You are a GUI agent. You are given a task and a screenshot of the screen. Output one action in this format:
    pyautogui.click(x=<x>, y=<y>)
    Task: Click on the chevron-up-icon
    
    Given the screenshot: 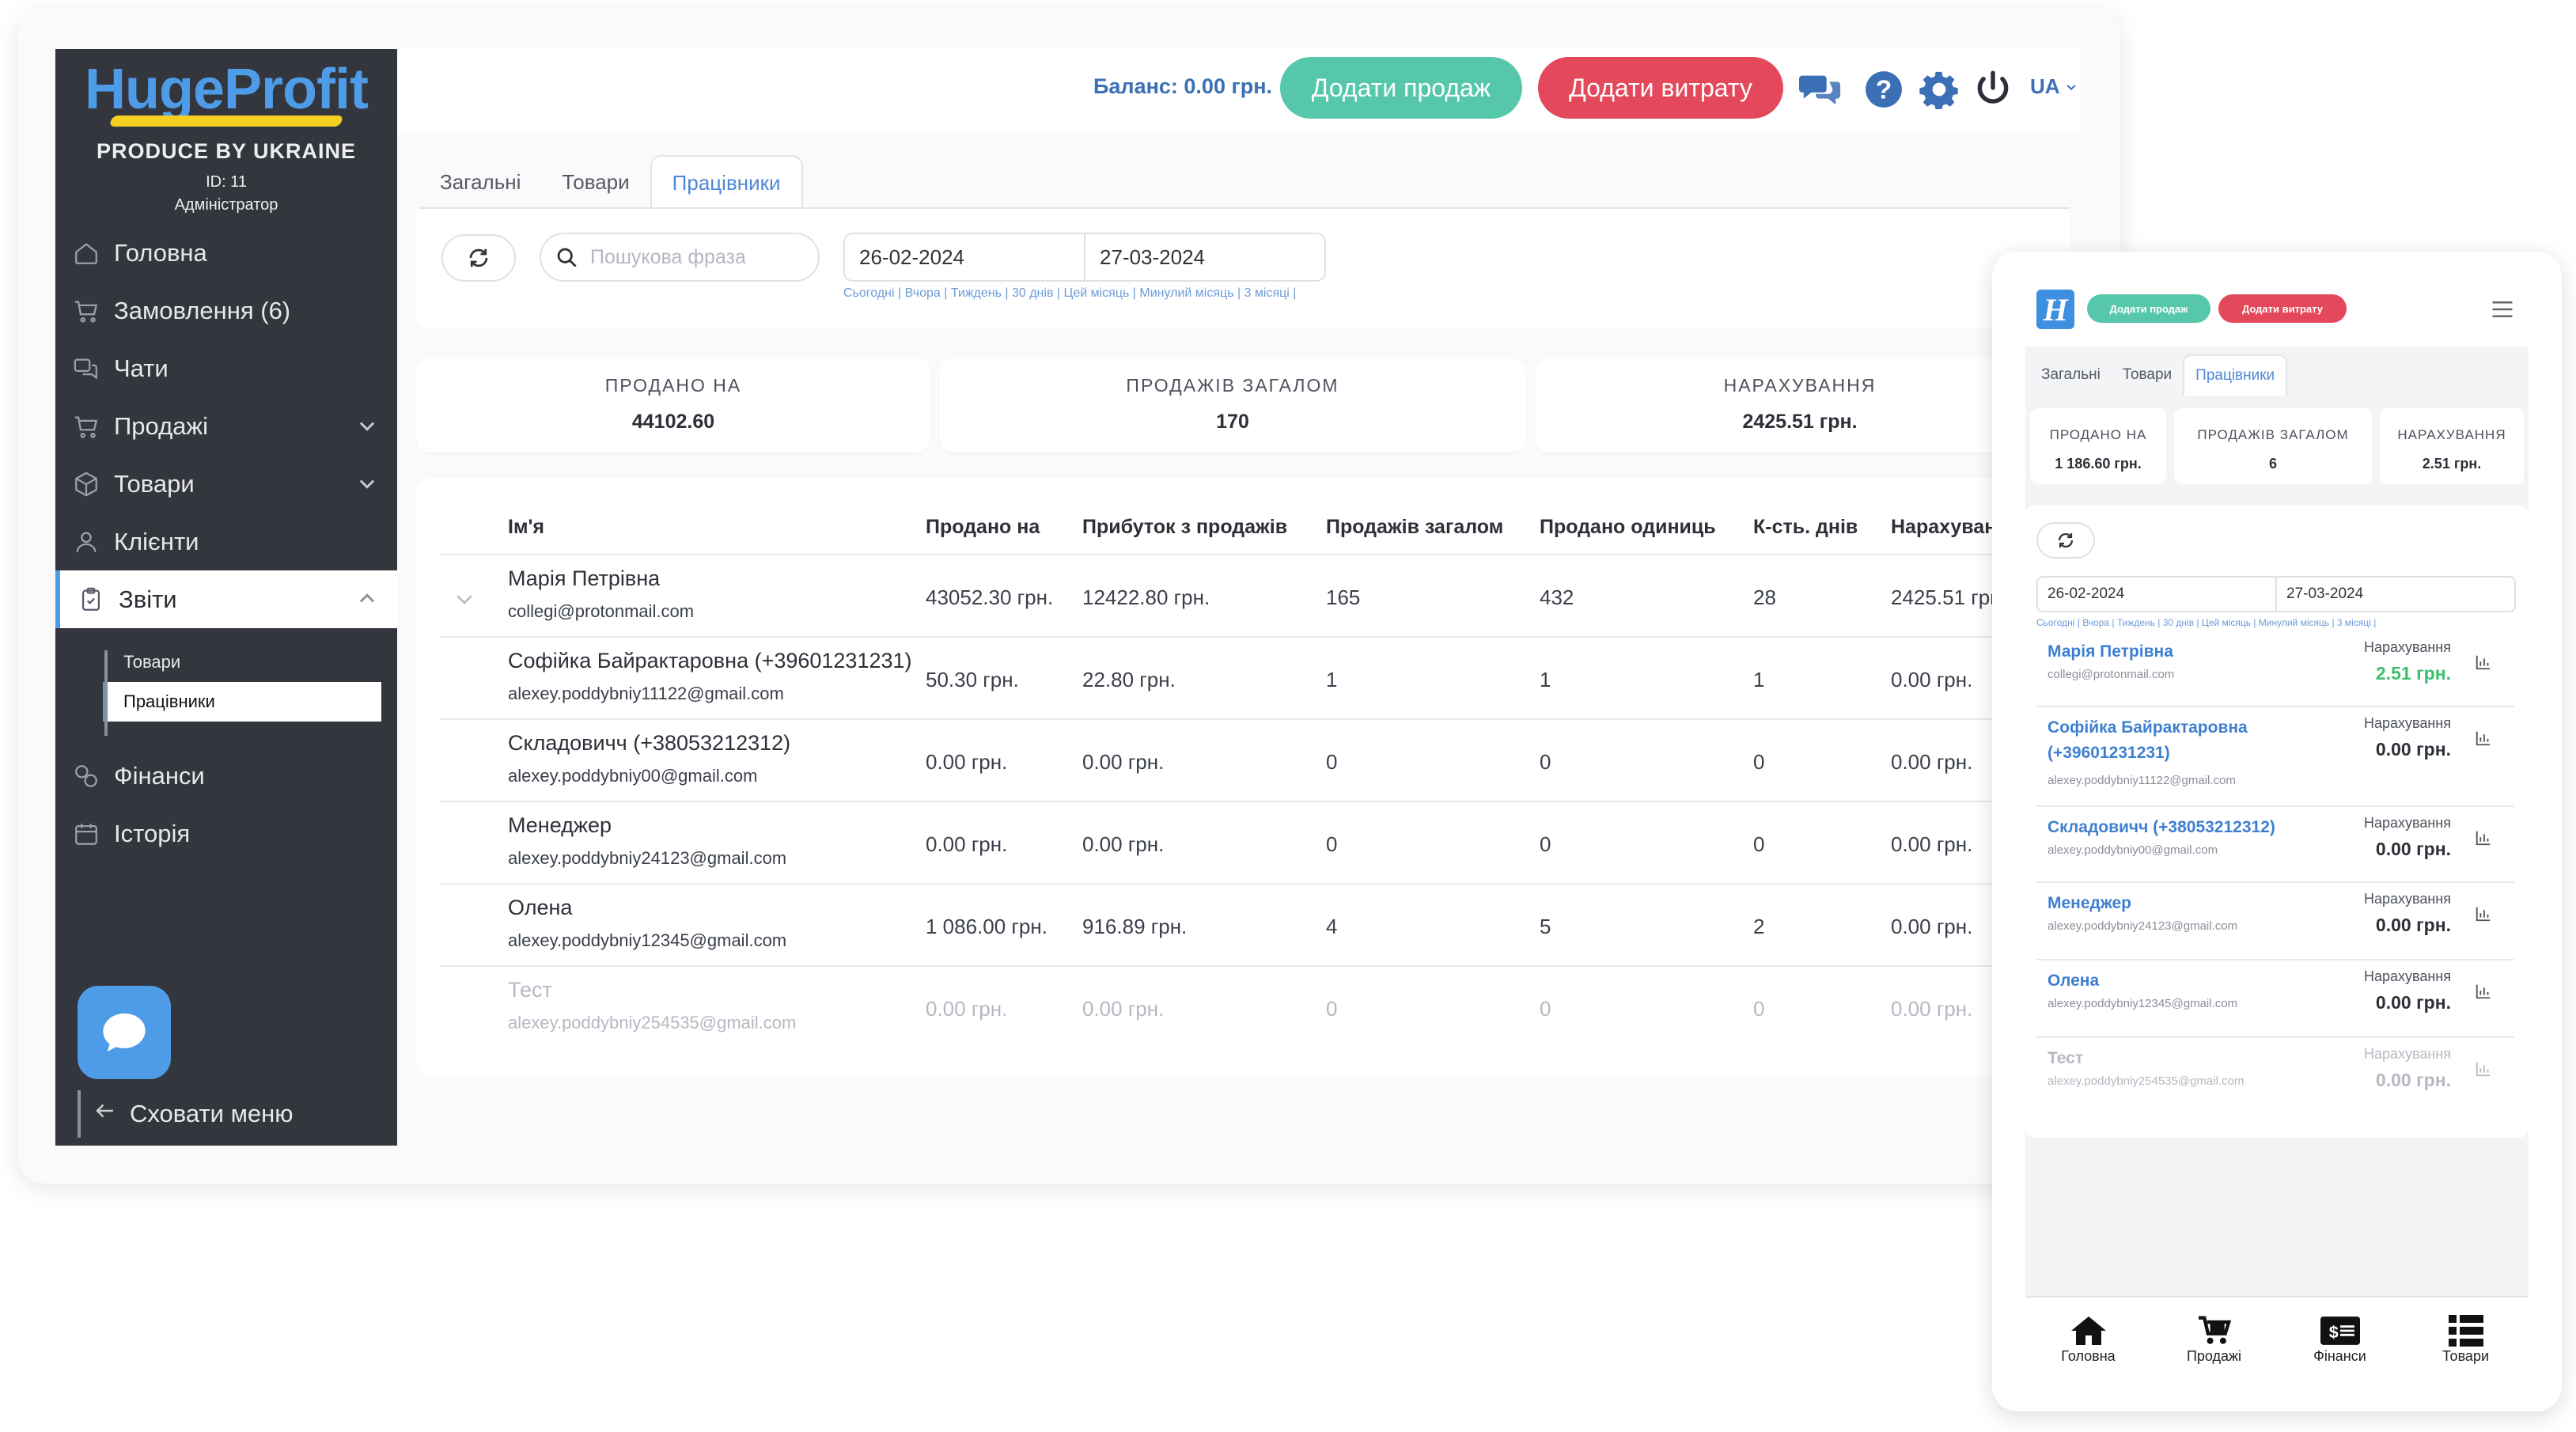 What is the action you would take?
    pyautogui.click(x=367, y=602)
    